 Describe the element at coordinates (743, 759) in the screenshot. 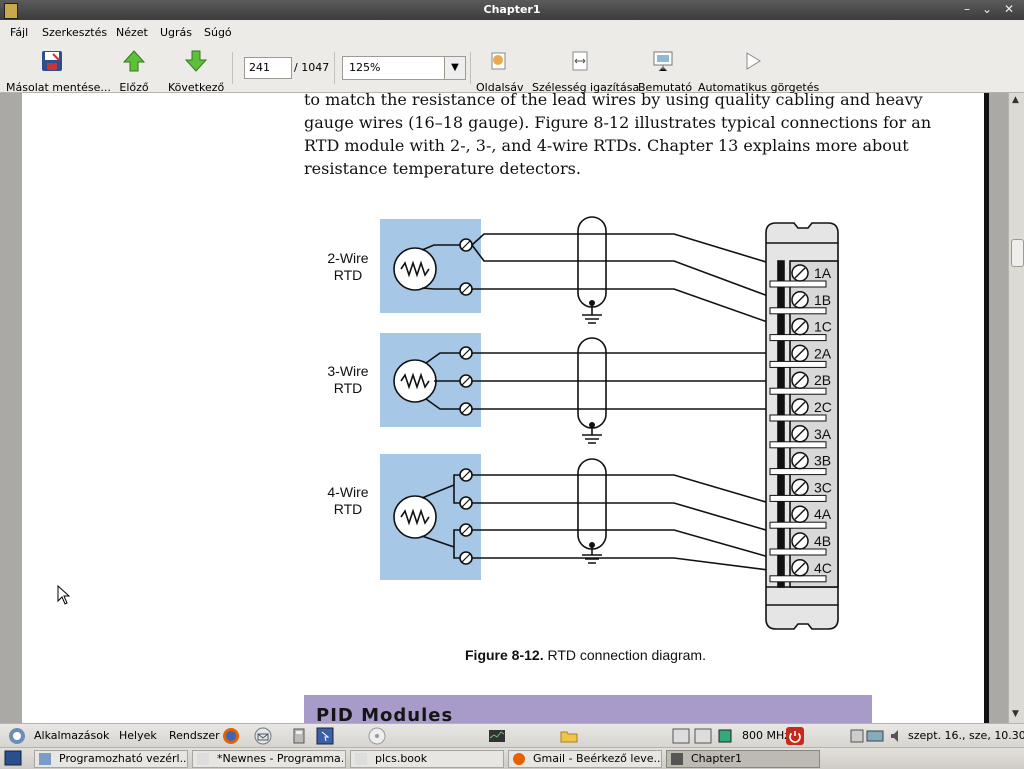

I see `taskbar-item: Chapter1` at that location.